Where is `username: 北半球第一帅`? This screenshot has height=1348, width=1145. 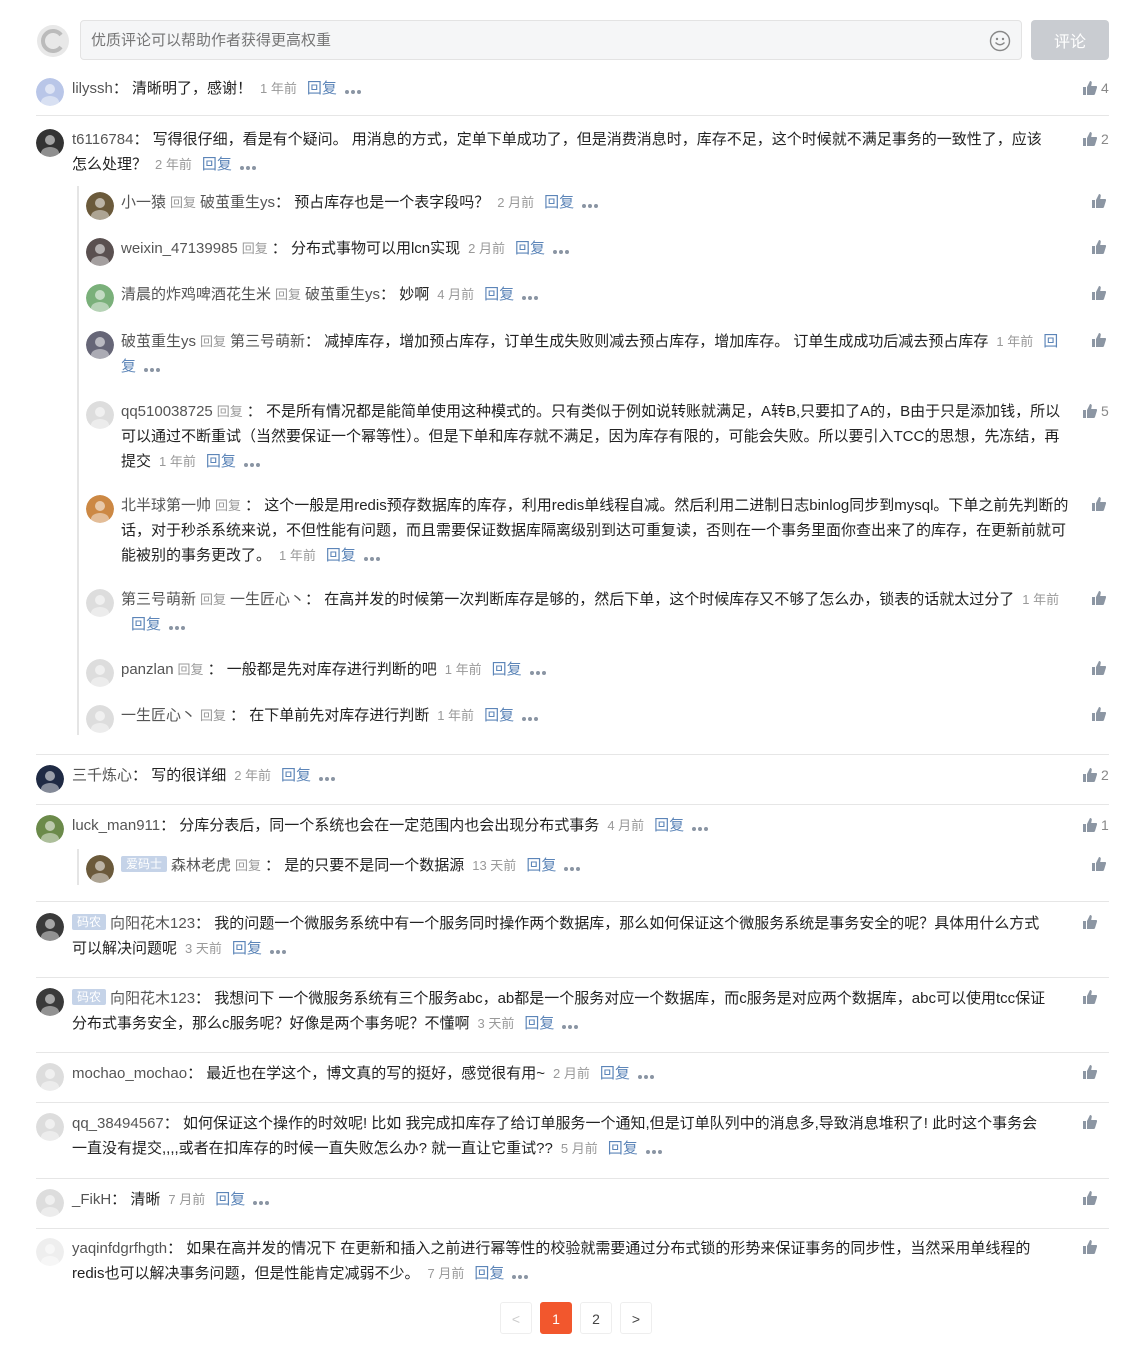
username: 北半球第一帅 is located at coordinates (166, 505).